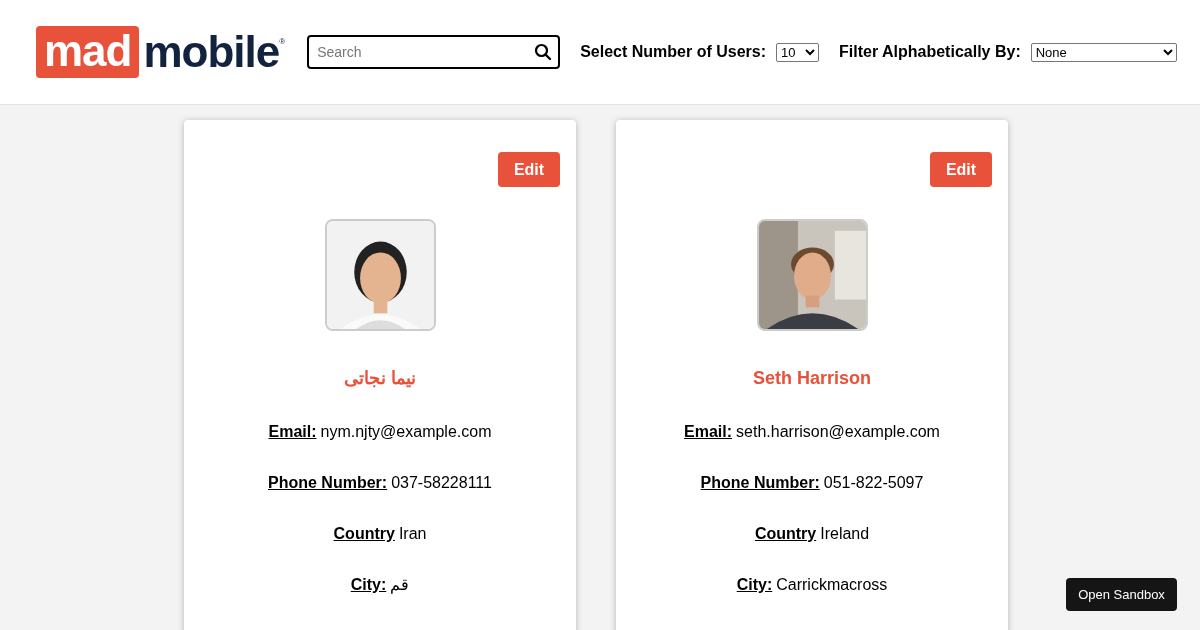  I want to click on user-count-select: 10, so click(798, 52).